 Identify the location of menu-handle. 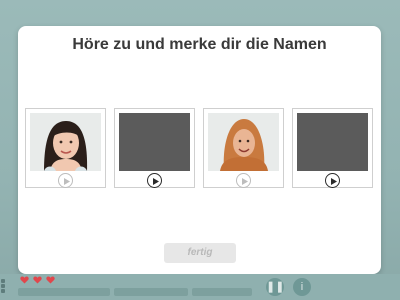
(3, 288).